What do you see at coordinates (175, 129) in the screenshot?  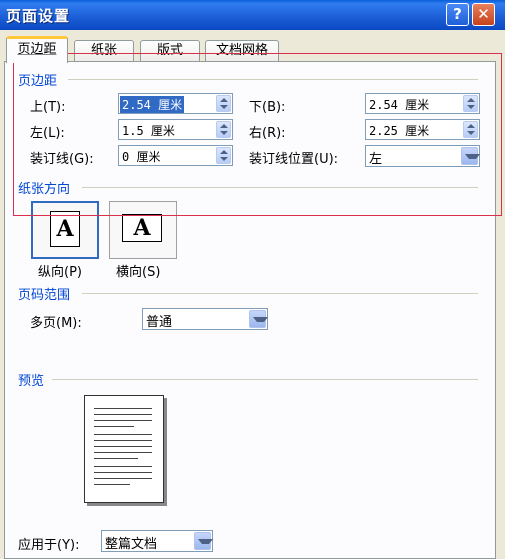 I see `left-margin-spinner: 1.5 厘米` at bounding box center [175, 129].